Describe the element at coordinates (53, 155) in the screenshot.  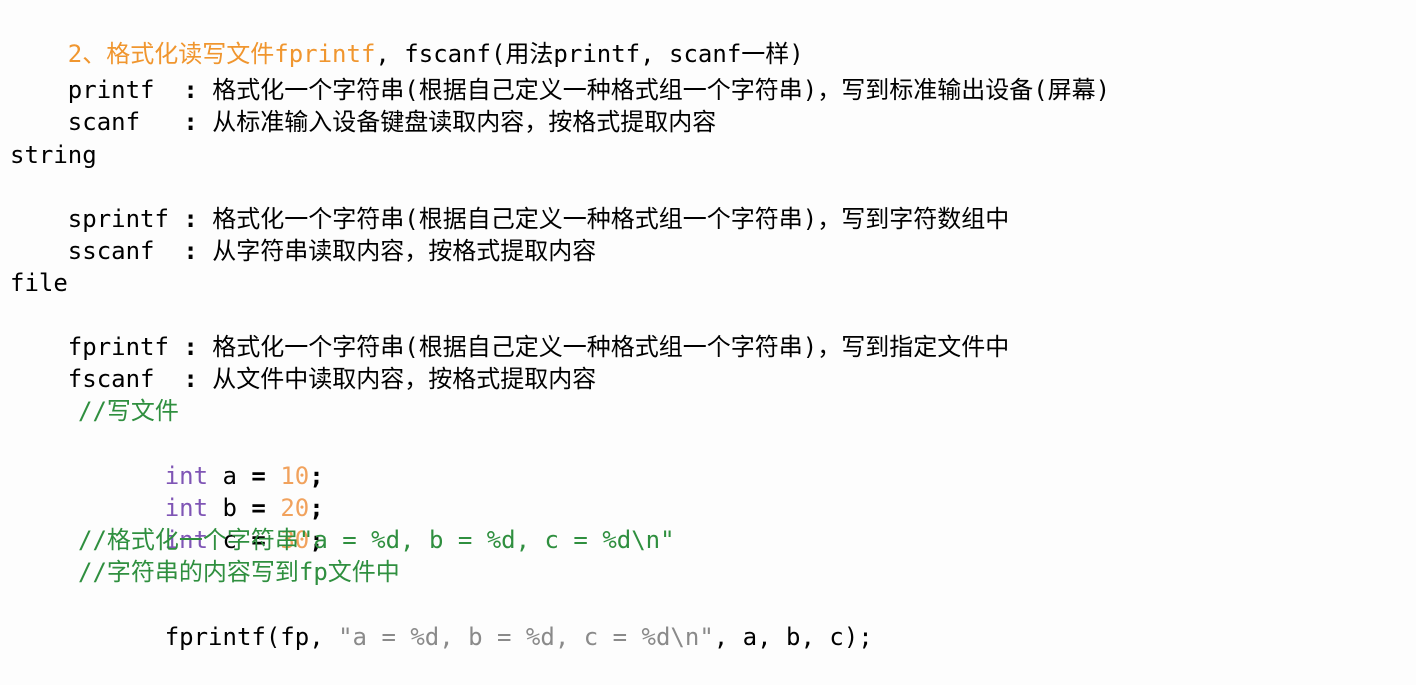
I see `string-heading: string` at that location.